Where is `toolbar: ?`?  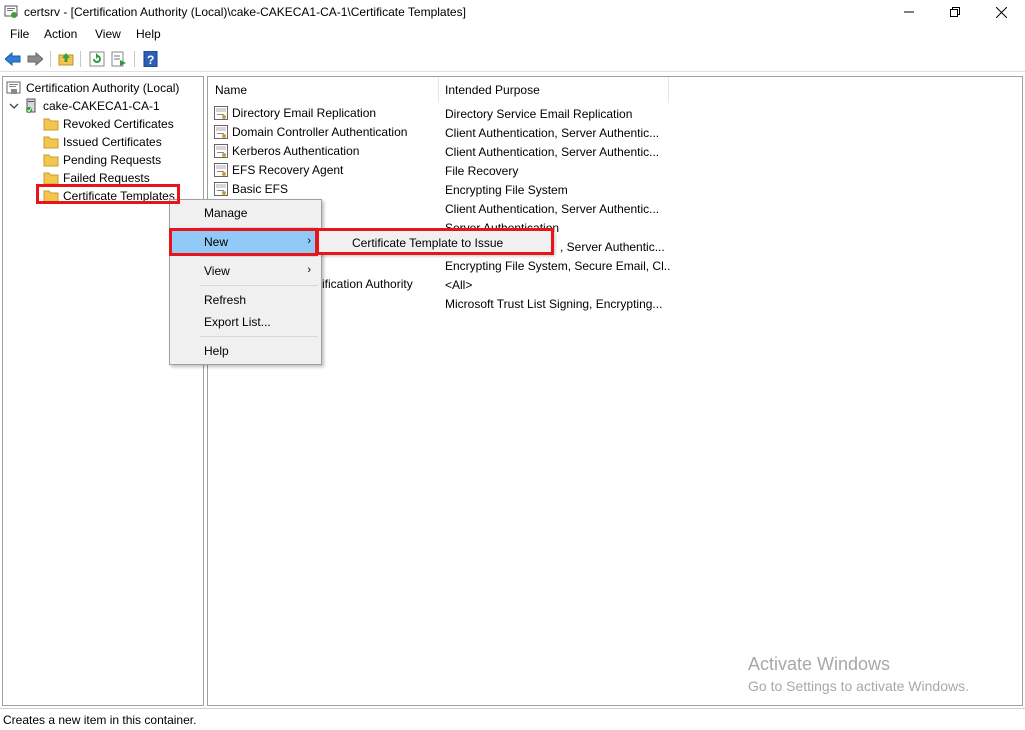
toolbar: ? is located at coordinates (512, 59).